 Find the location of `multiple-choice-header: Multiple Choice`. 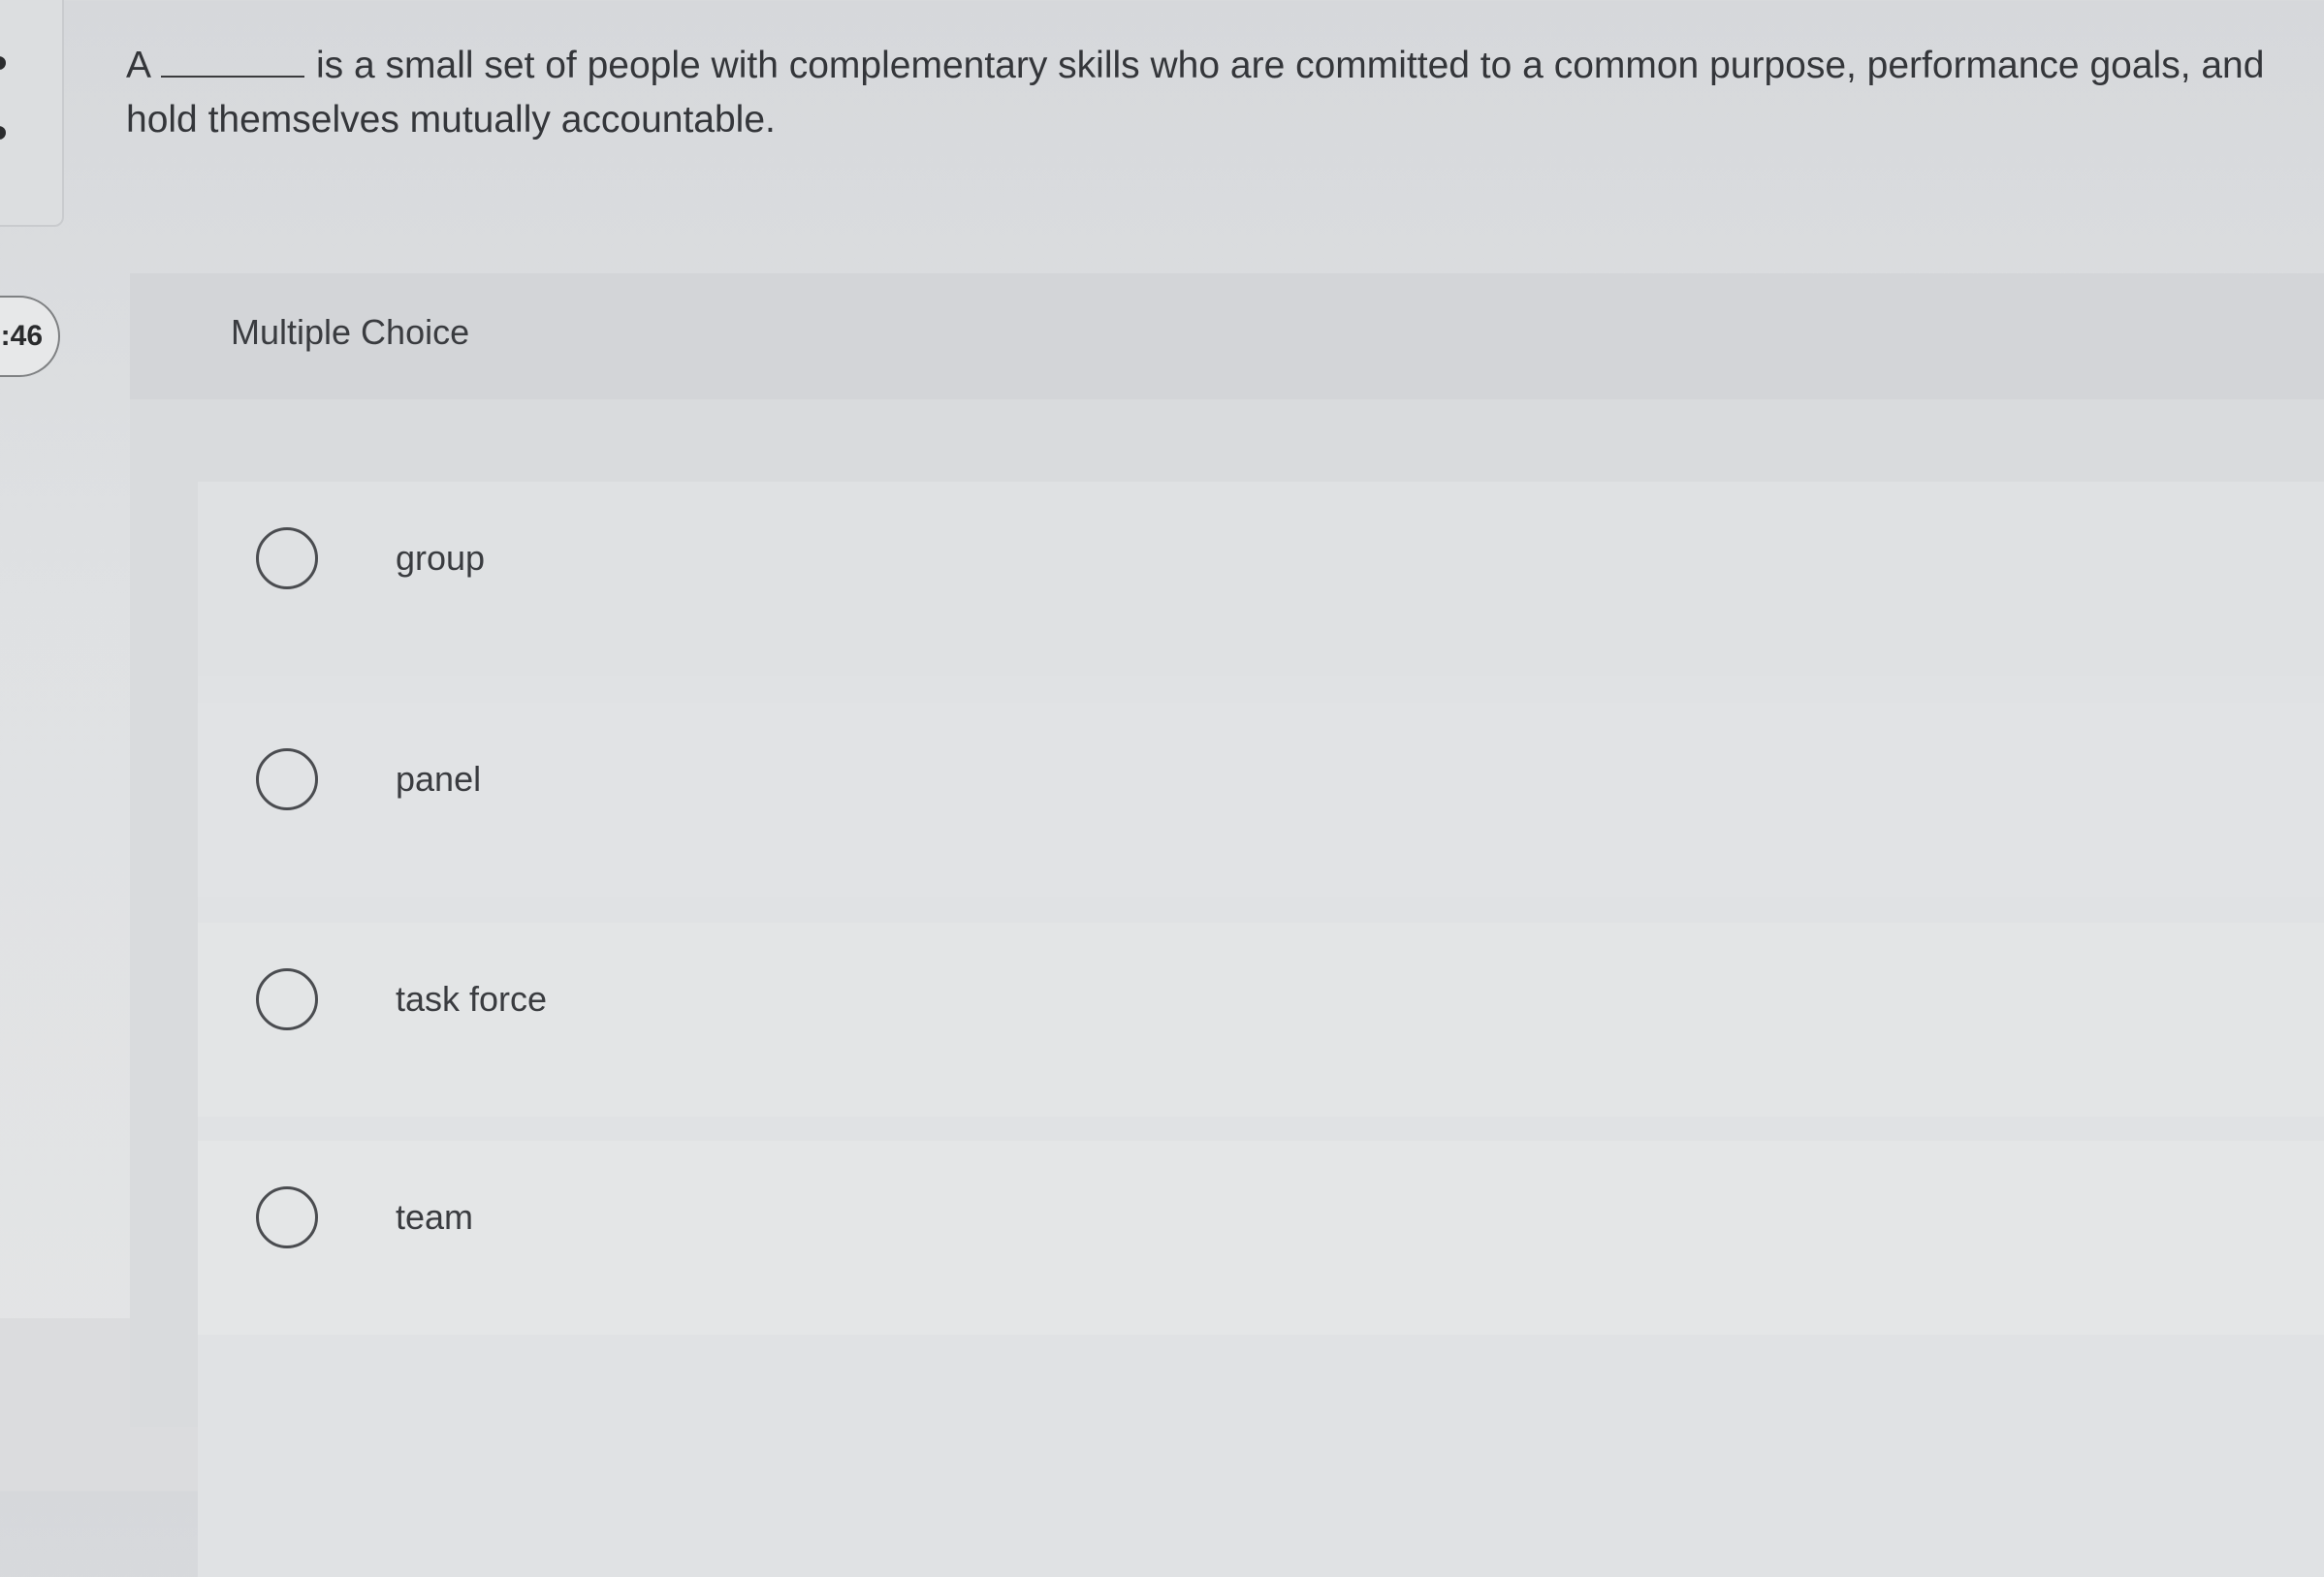

multiple-choice-header: Multiple Choice is located at coordinates (1227, 336).